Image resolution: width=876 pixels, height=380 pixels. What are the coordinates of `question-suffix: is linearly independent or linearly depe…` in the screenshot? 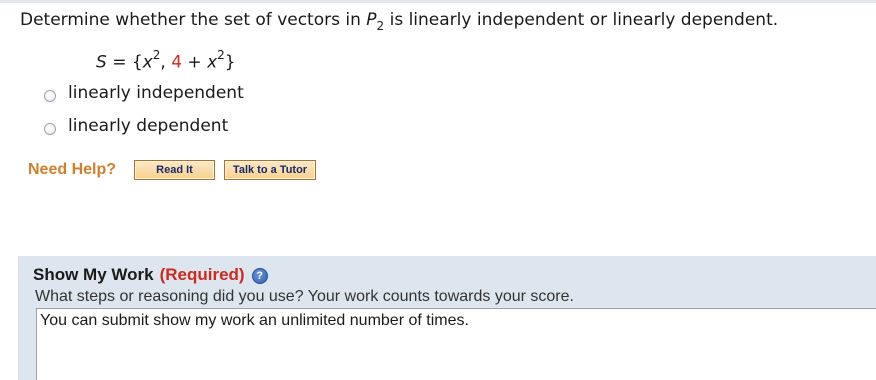 It's located at (581, 20).